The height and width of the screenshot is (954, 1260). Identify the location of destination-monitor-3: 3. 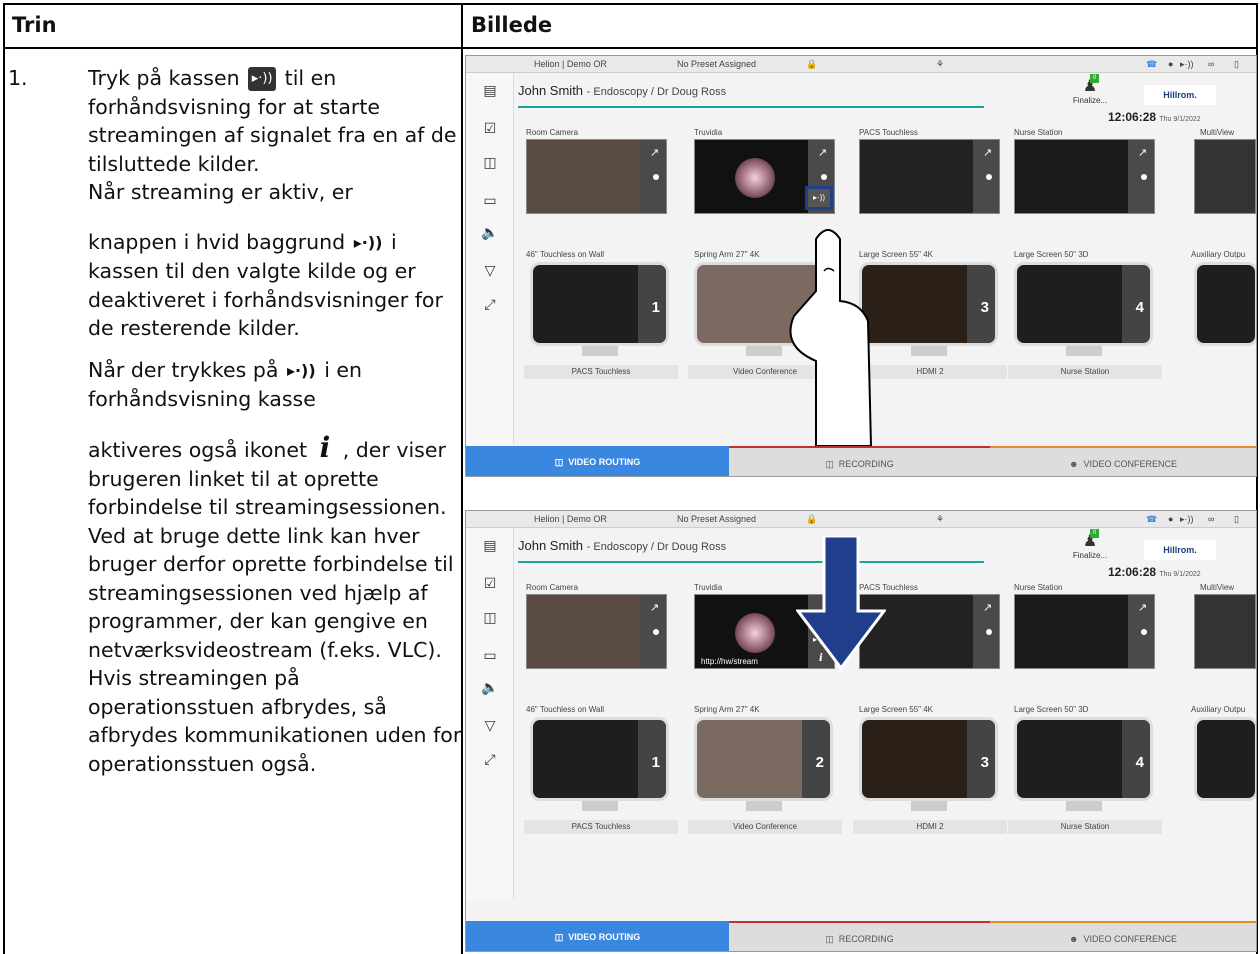
(928, 759).